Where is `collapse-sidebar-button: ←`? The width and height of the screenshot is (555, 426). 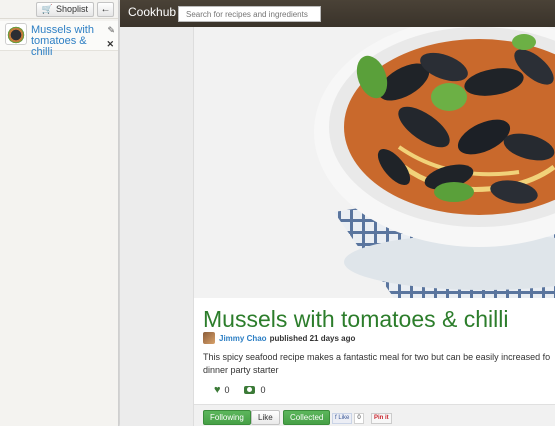 collapse-sidebar-button: ← is located at coordinates (105, 9).